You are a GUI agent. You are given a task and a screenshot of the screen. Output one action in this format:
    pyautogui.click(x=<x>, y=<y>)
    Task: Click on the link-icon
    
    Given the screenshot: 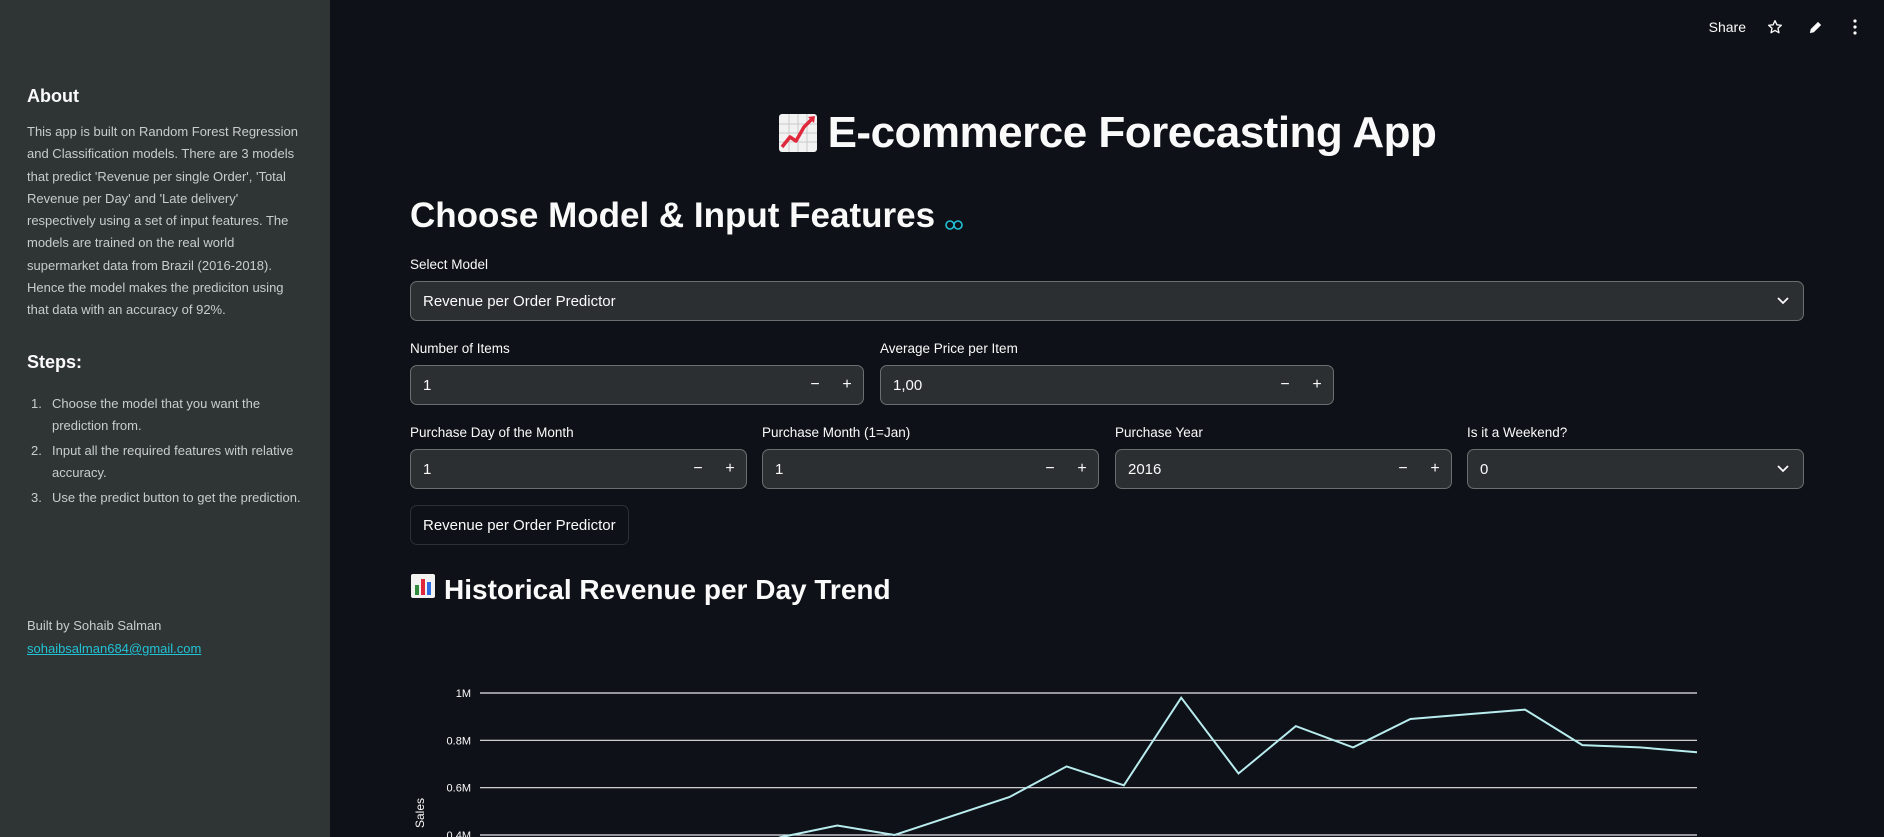 What is the action you would take?
    pyautogui.click(x=954, y=219)
    